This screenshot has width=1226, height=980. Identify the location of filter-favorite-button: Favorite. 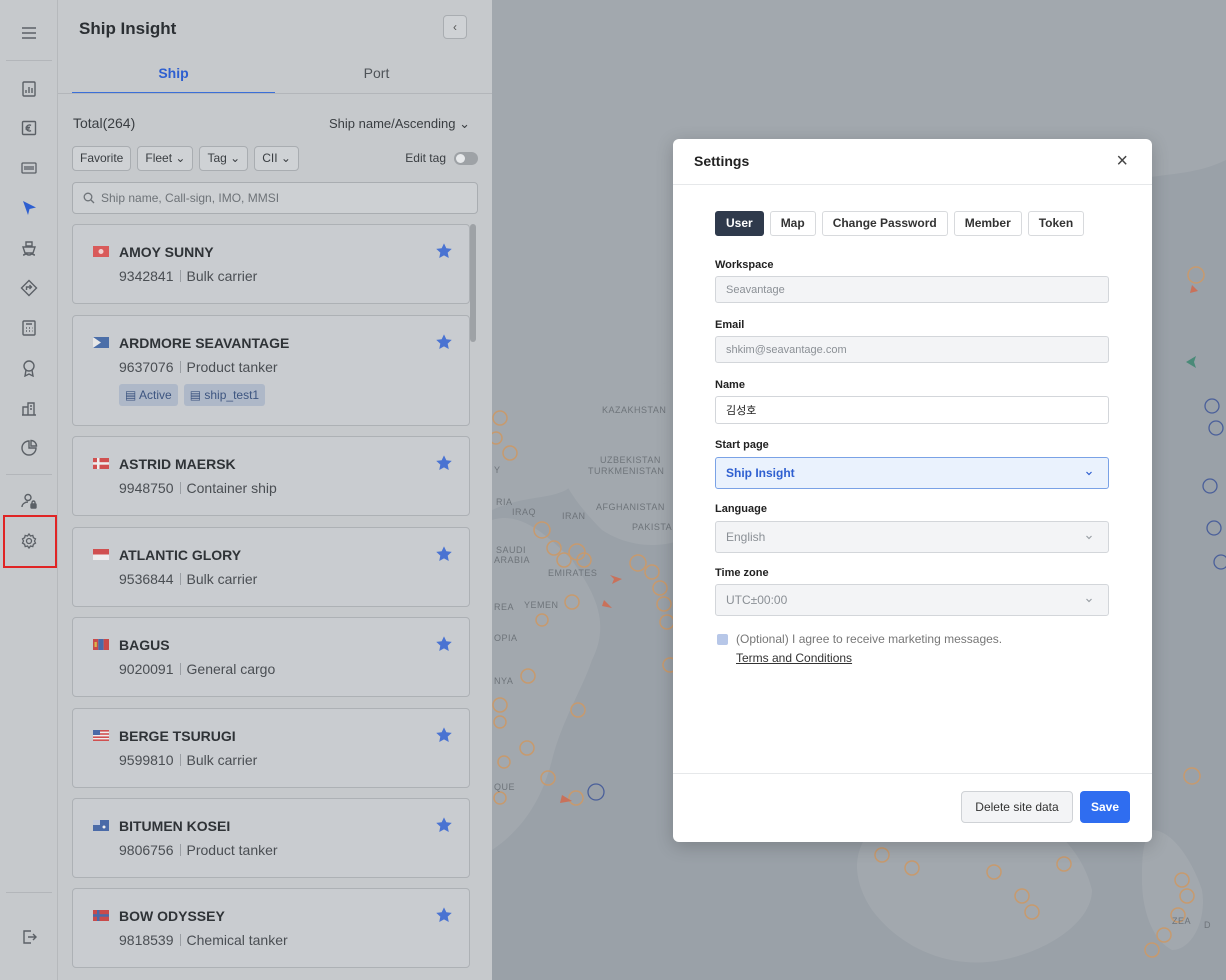
(102, 158).